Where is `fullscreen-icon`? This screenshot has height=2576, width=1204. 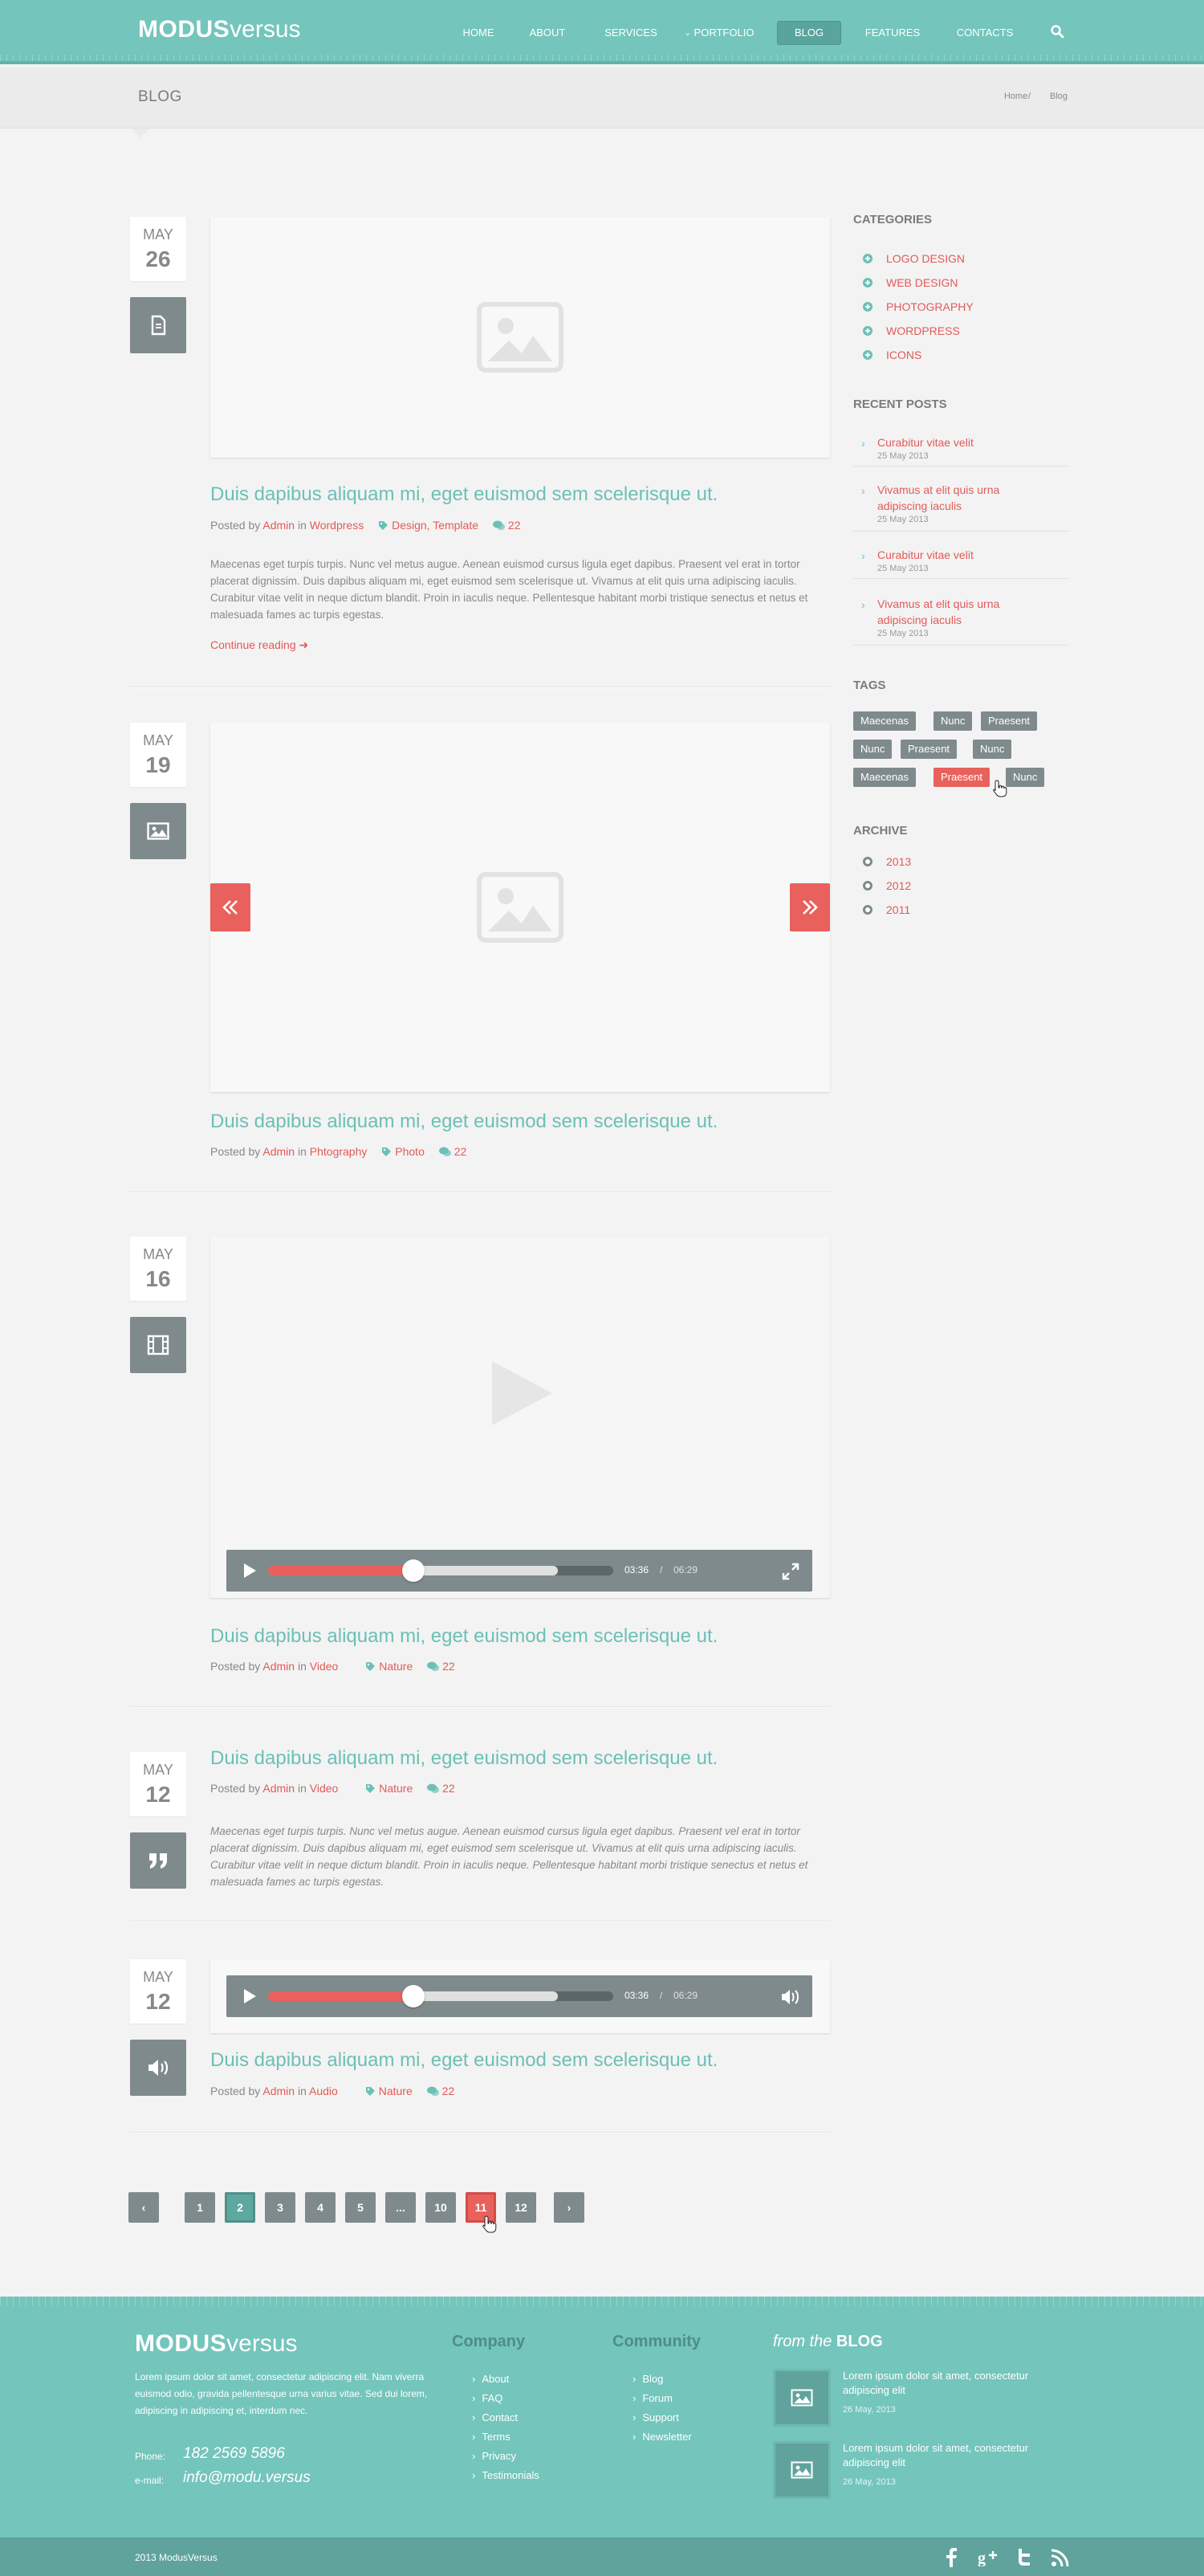
fullscreen-icon is located at coordinates (790, 1571).